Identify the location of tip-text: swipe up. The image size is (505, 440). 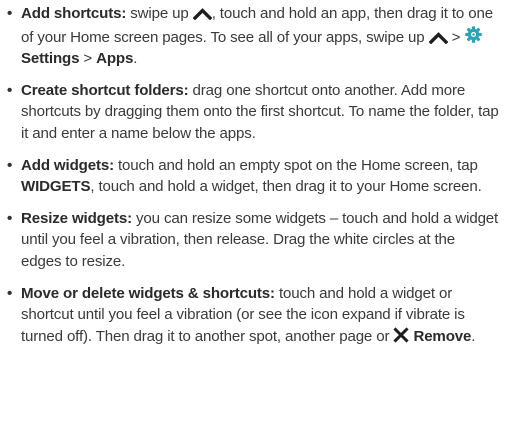
(159, 13).